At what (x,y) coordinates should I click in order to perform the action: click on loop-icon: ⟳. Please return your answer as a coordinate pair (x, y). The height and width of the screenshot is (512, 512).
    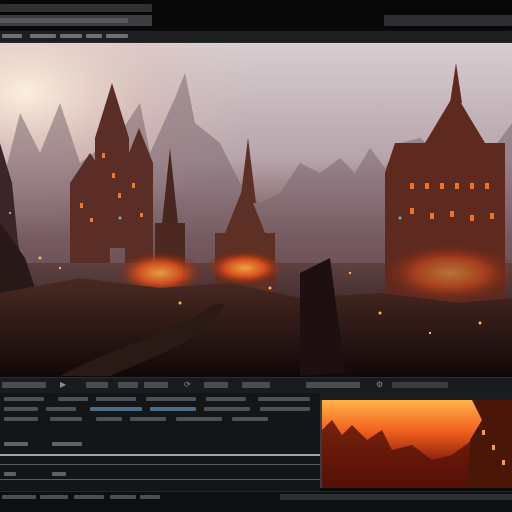
    Looking at the image, I should click on (187, 385).